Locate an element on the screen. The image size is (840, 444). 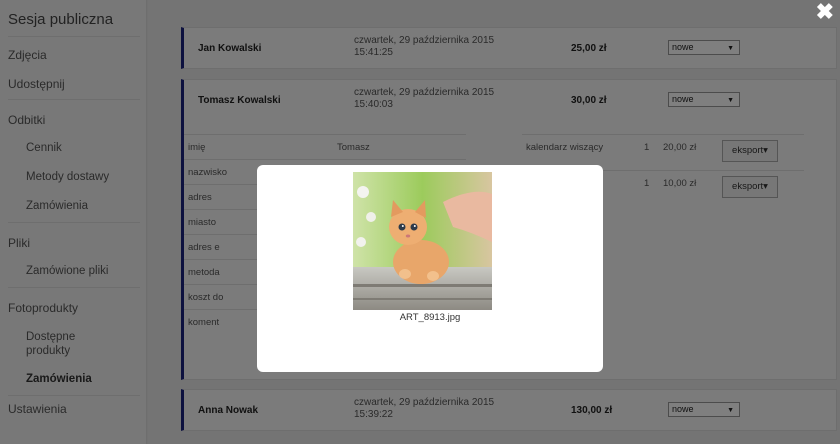
photo-preview is located at coordinates (422, 241).